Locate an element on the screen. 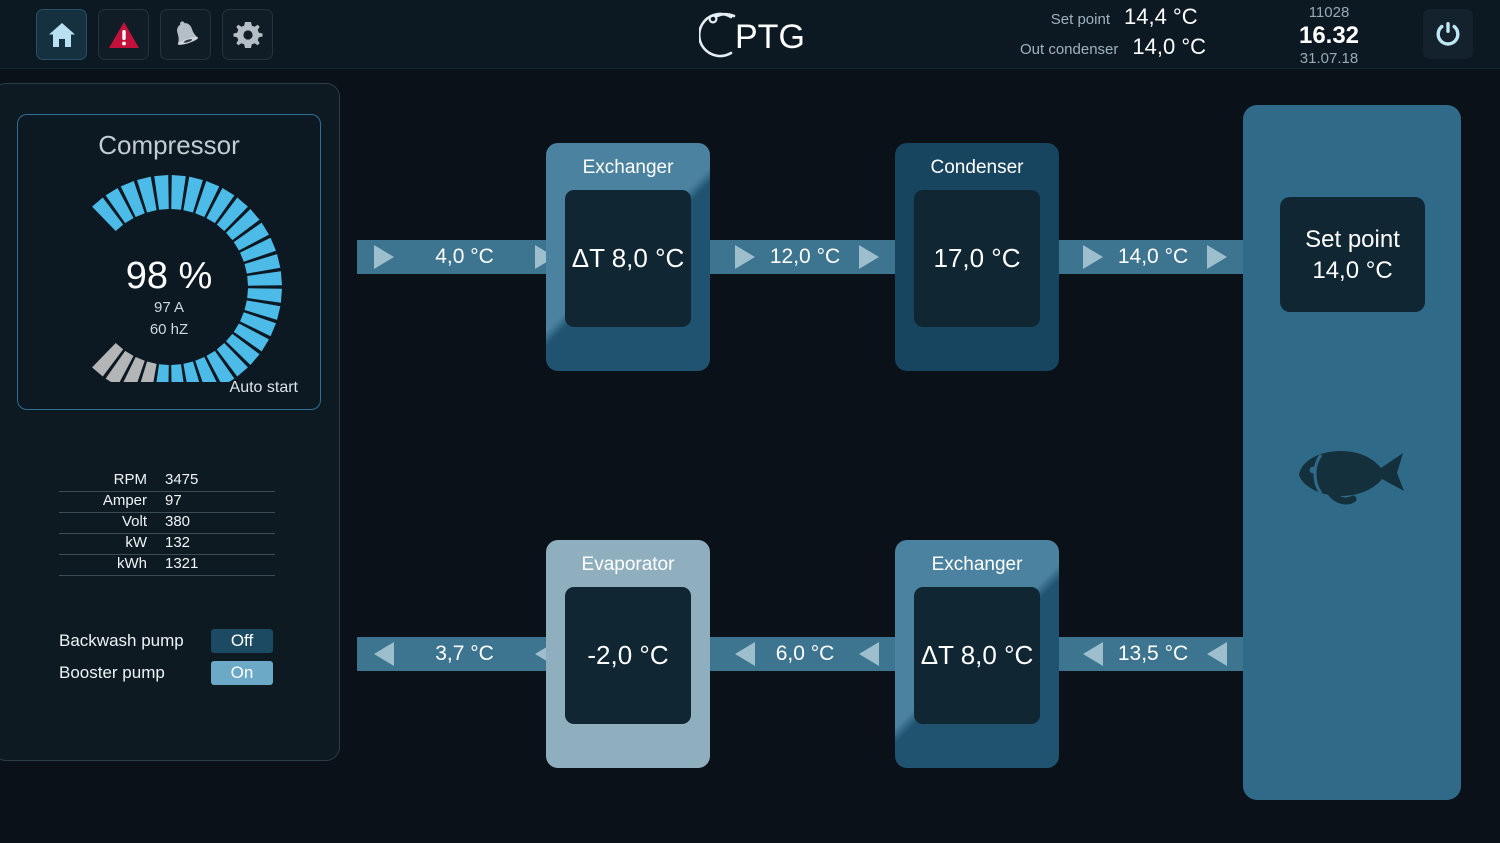  spec-key: kW is located at coordinates (136, 542).